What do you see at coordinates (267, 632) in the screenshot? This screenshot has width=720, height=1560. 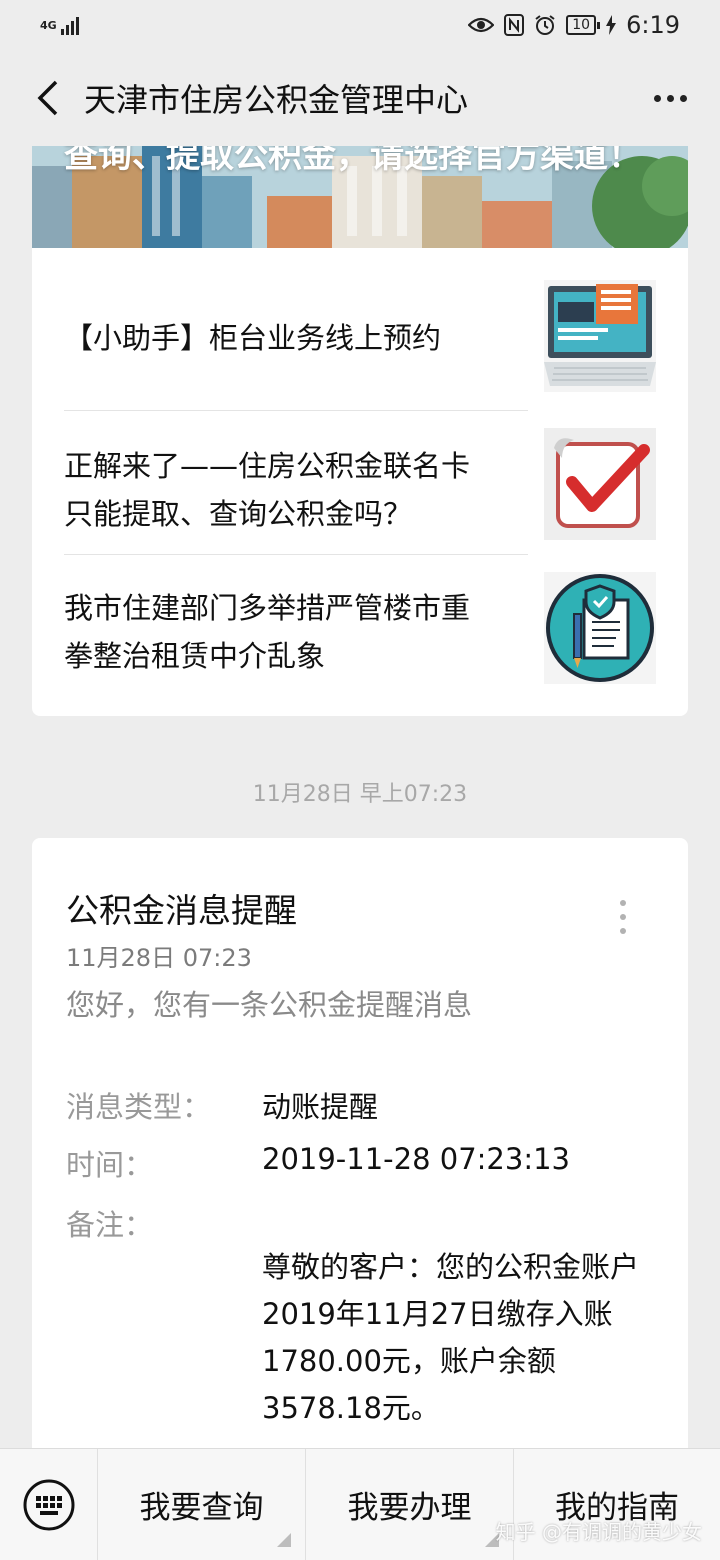 I see `article-title: 我市住建部门多举措严管楼市重拳整治租赁中介乱象` at bounding box center [267, 632].